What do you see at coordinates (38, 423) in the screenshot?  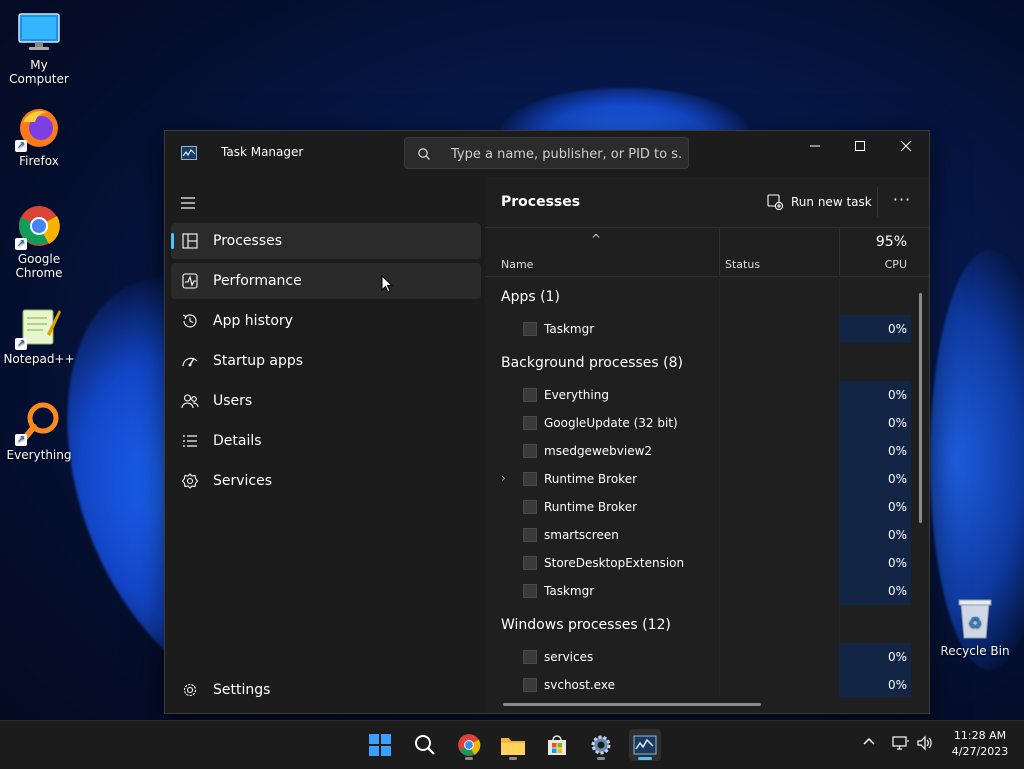 I see `everything-search-icon: ↗` at bounding box center [38, 423].